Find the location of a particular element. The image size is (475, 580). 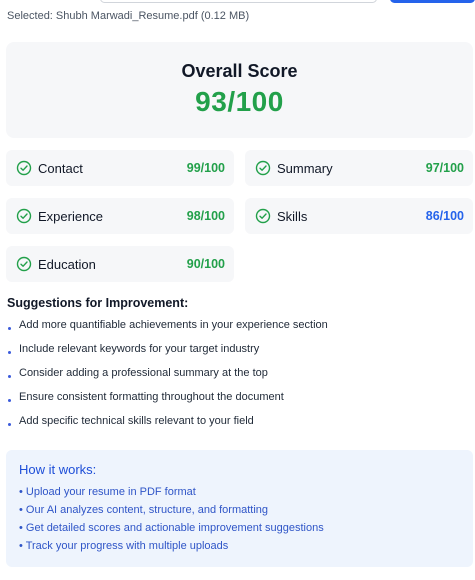

score-card-label: Skills is located at coordinates (292, 216).